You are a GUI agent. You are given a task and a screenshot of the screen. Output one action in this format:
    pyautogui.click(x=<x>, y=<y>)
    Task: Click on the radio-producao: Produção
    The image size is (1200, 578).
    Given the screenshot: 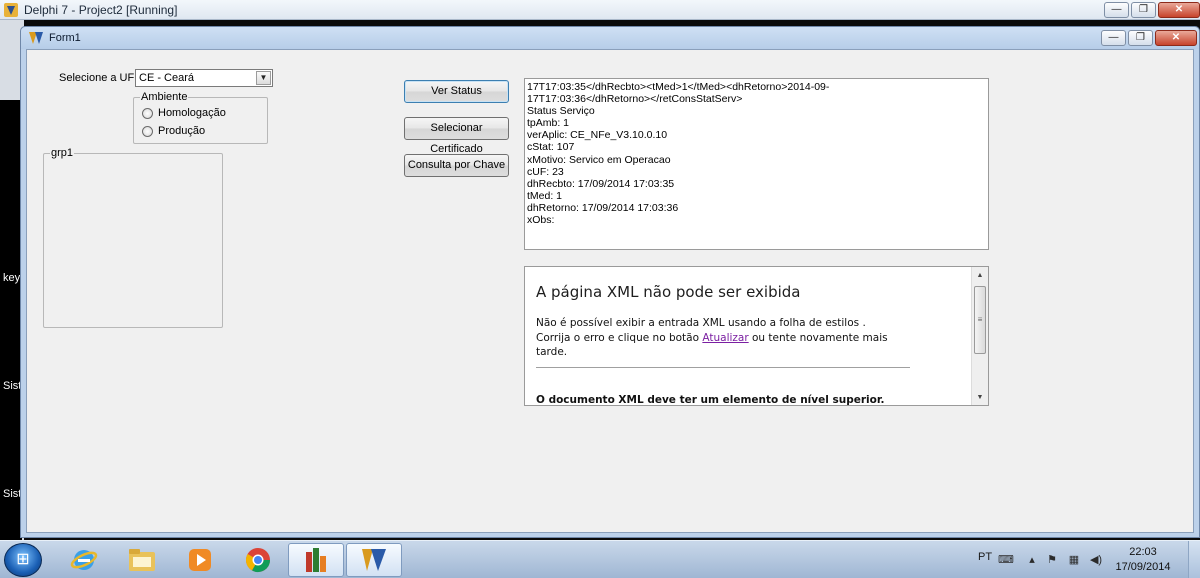 What is the action you would take?
    pyautogui.click(x=173, y=131)
    